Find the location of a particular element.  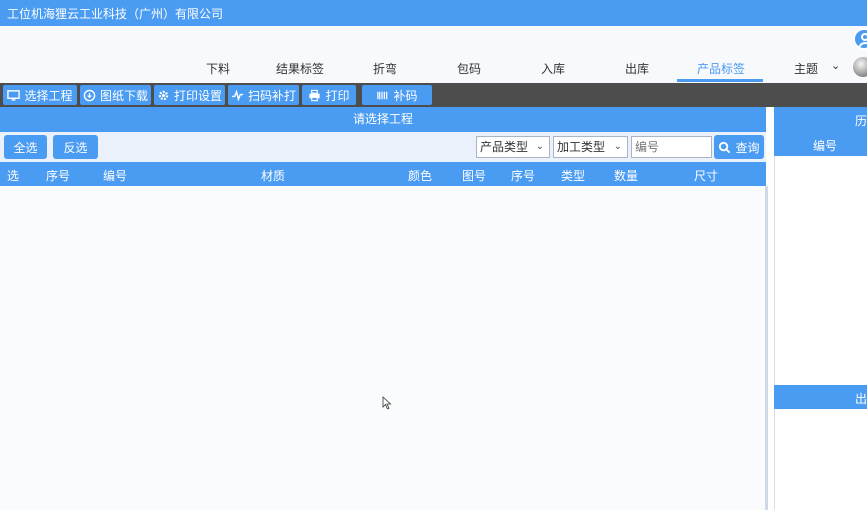

scan-reprint-button: 扫码补打 is located at coordinates (263, 95).